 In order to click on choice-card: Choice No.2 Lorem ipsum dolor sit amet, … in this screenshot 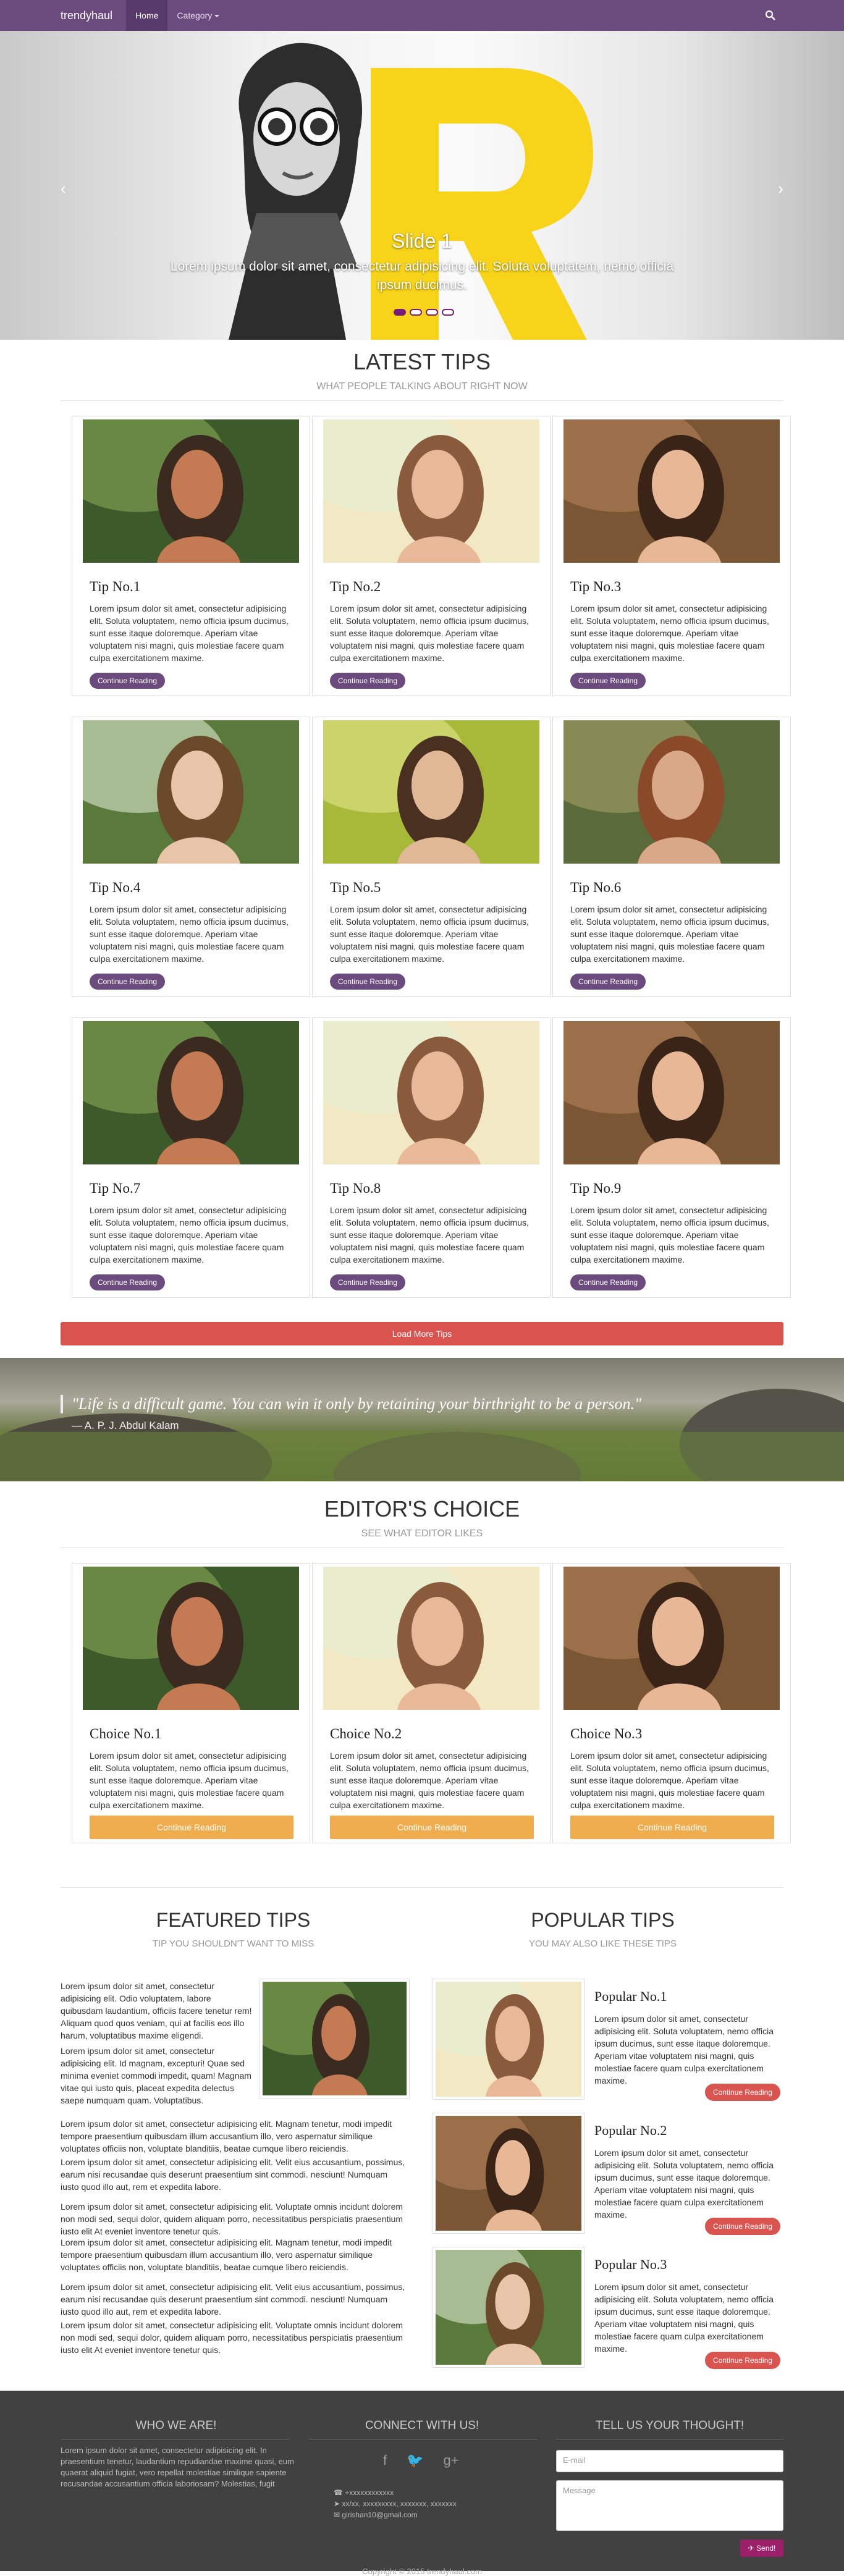, I will do `click(431, 1703)`.